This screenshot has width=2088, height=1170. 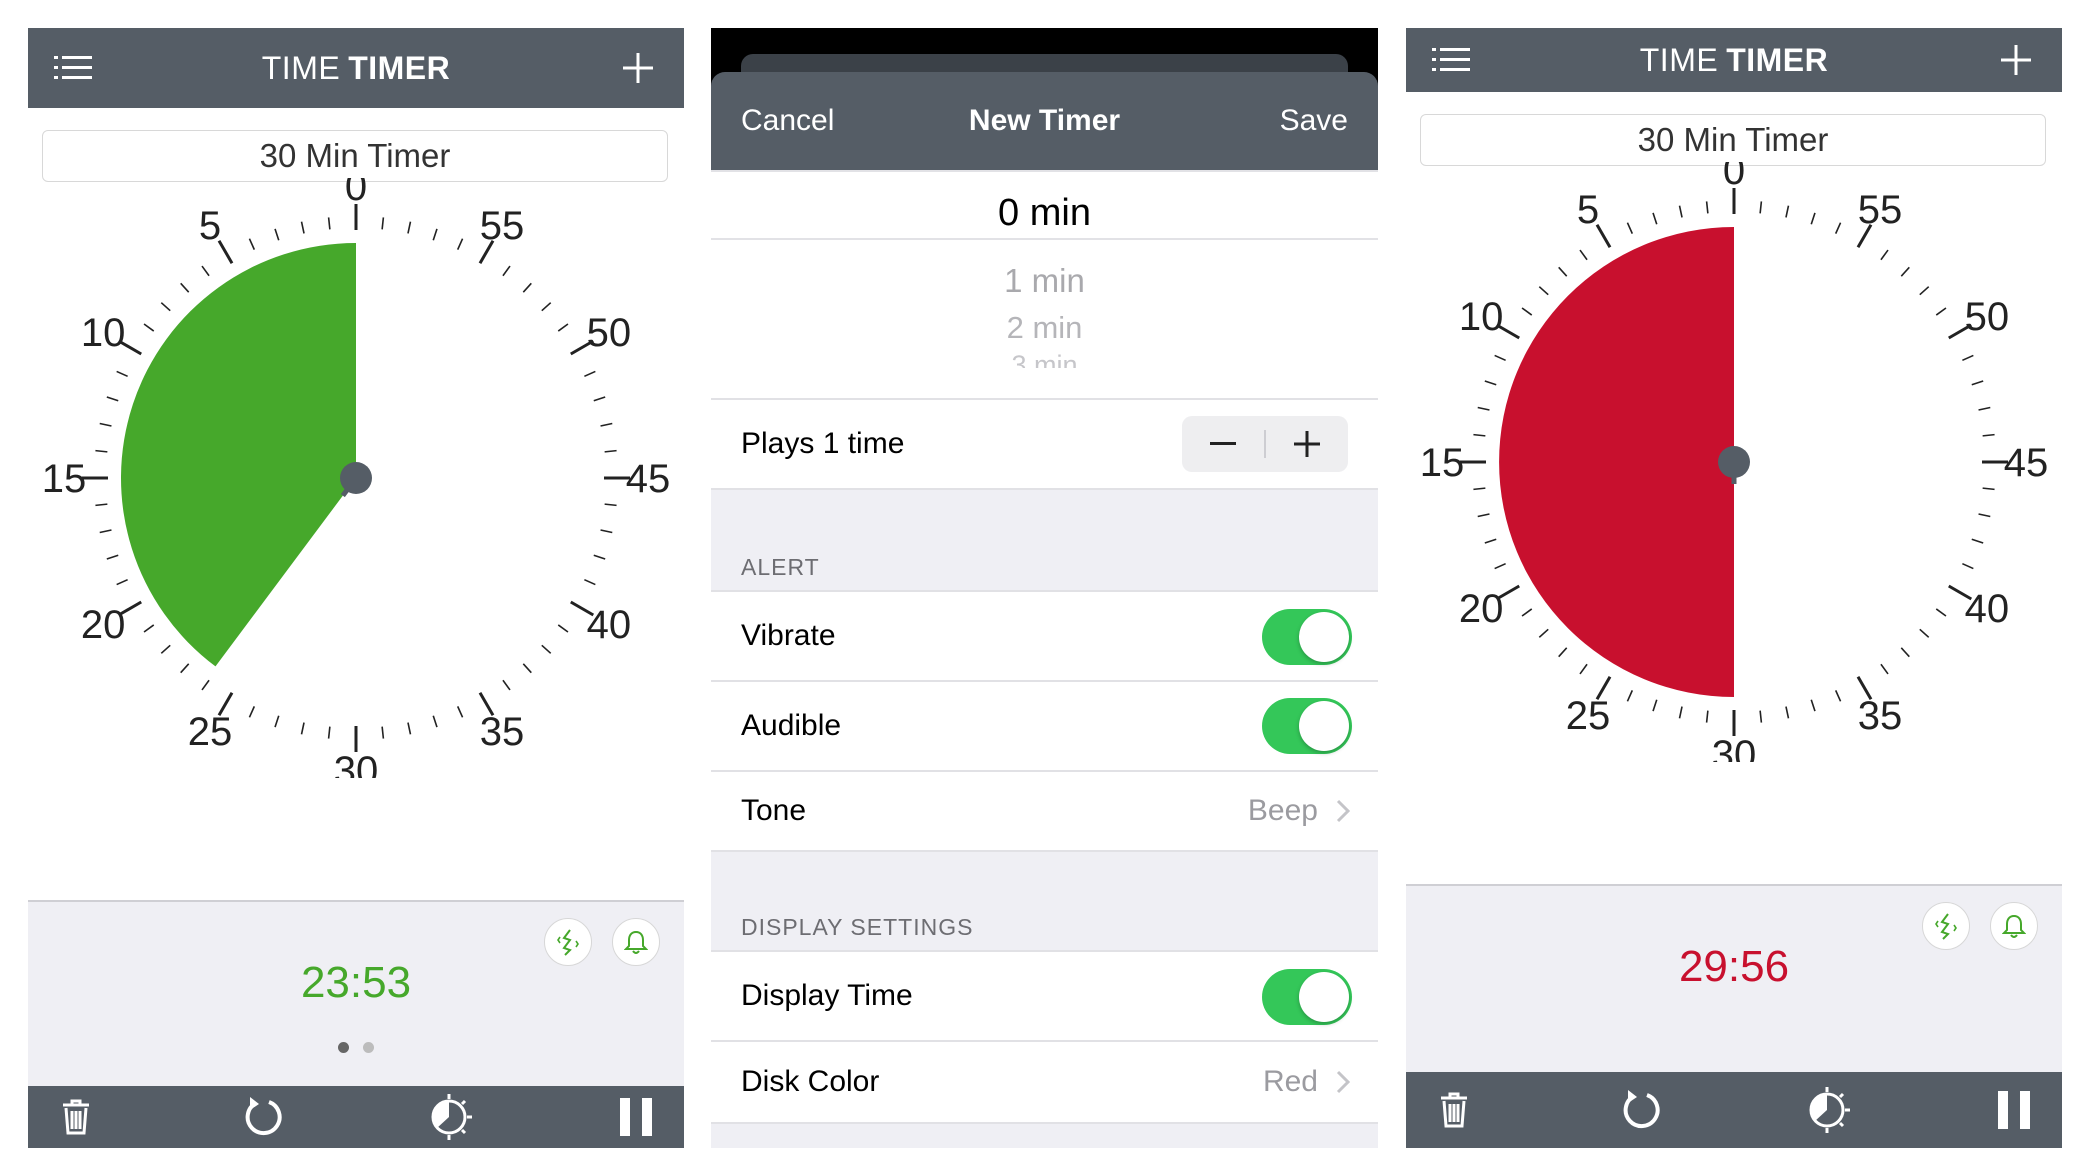 What do you see at coordinates (1223, 444) in the screenshot?
I see `minus-icon` at bounding box center [1223, 444].